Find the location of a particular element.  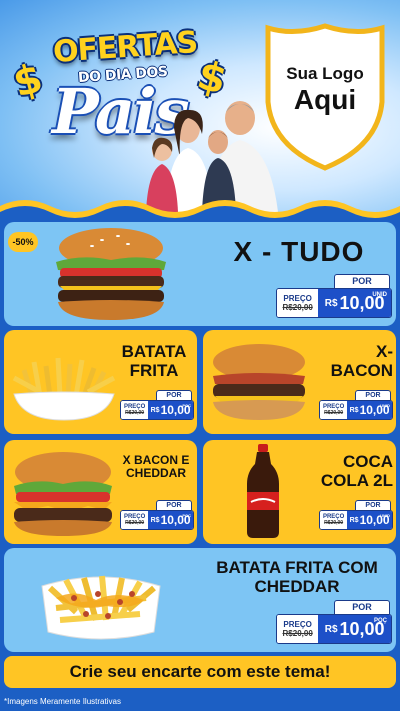

product-card-x-bacon: X- BACON POR PREÇO R$20,00 R$ 10,00 UNID is located at coordinates (299, 382).